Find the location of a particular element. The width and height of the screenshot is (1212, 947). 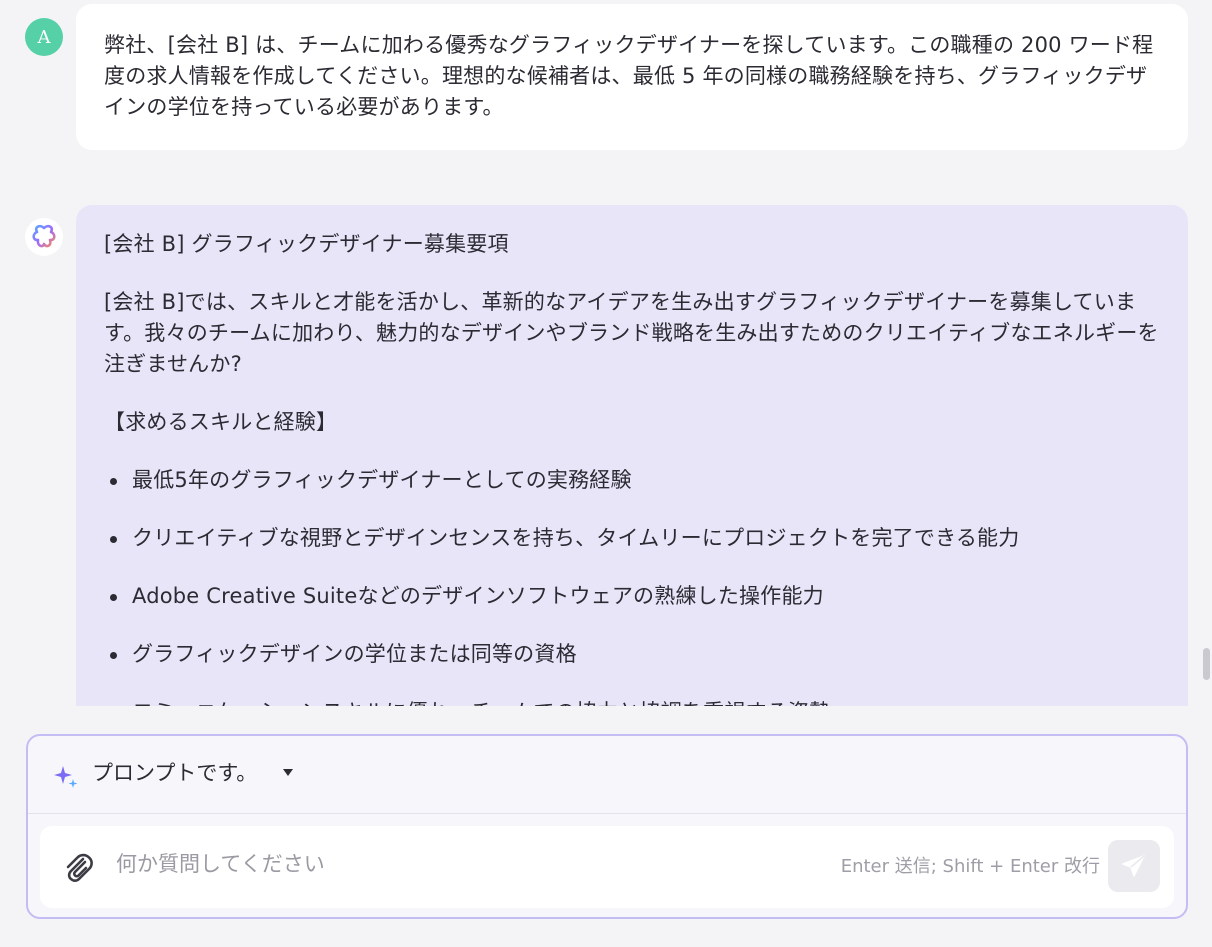

shortcut-hint: Enter 送信; Shift + Enter 改行 is located at coordinates (970, 866).